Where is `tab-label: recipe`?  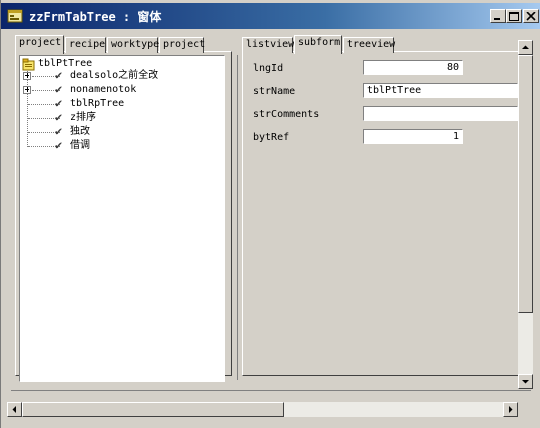 tab-label: recipe is located at coordinates (87, 44).